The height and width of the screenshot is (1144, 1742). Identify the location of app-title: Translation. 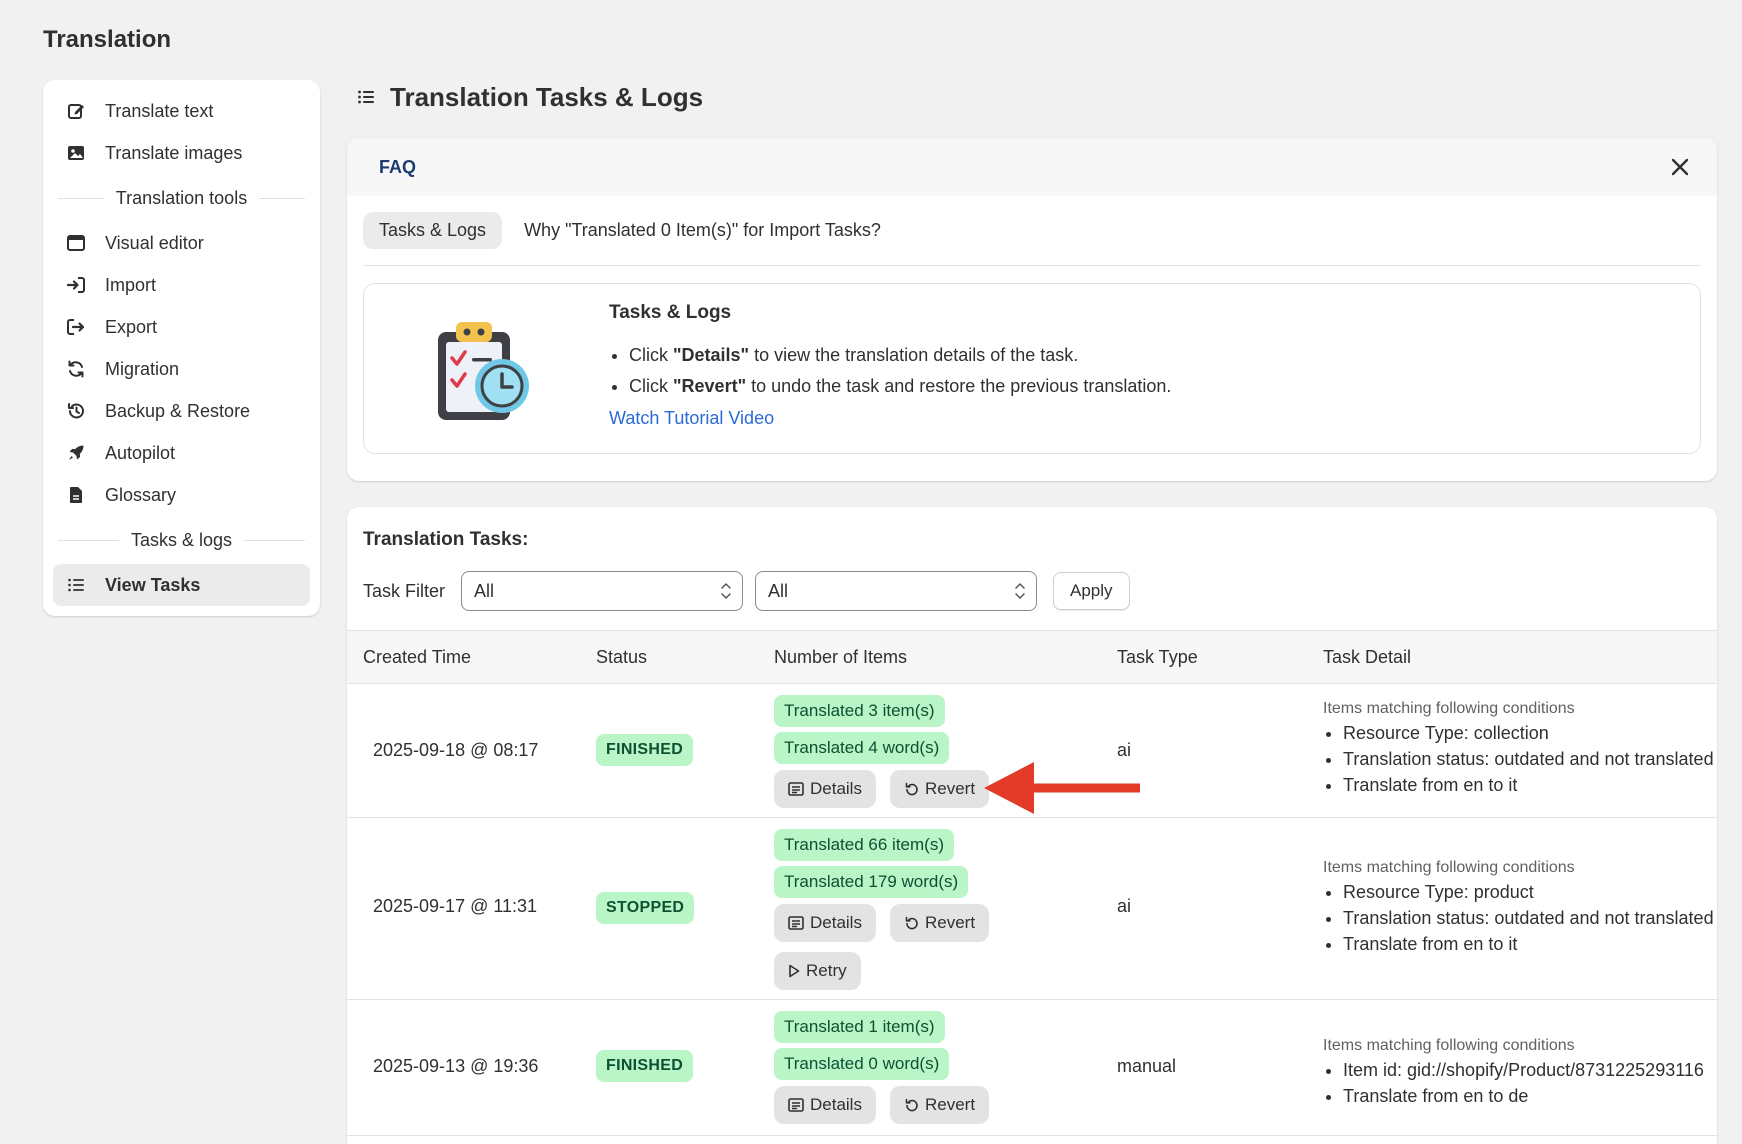
(107, 39).